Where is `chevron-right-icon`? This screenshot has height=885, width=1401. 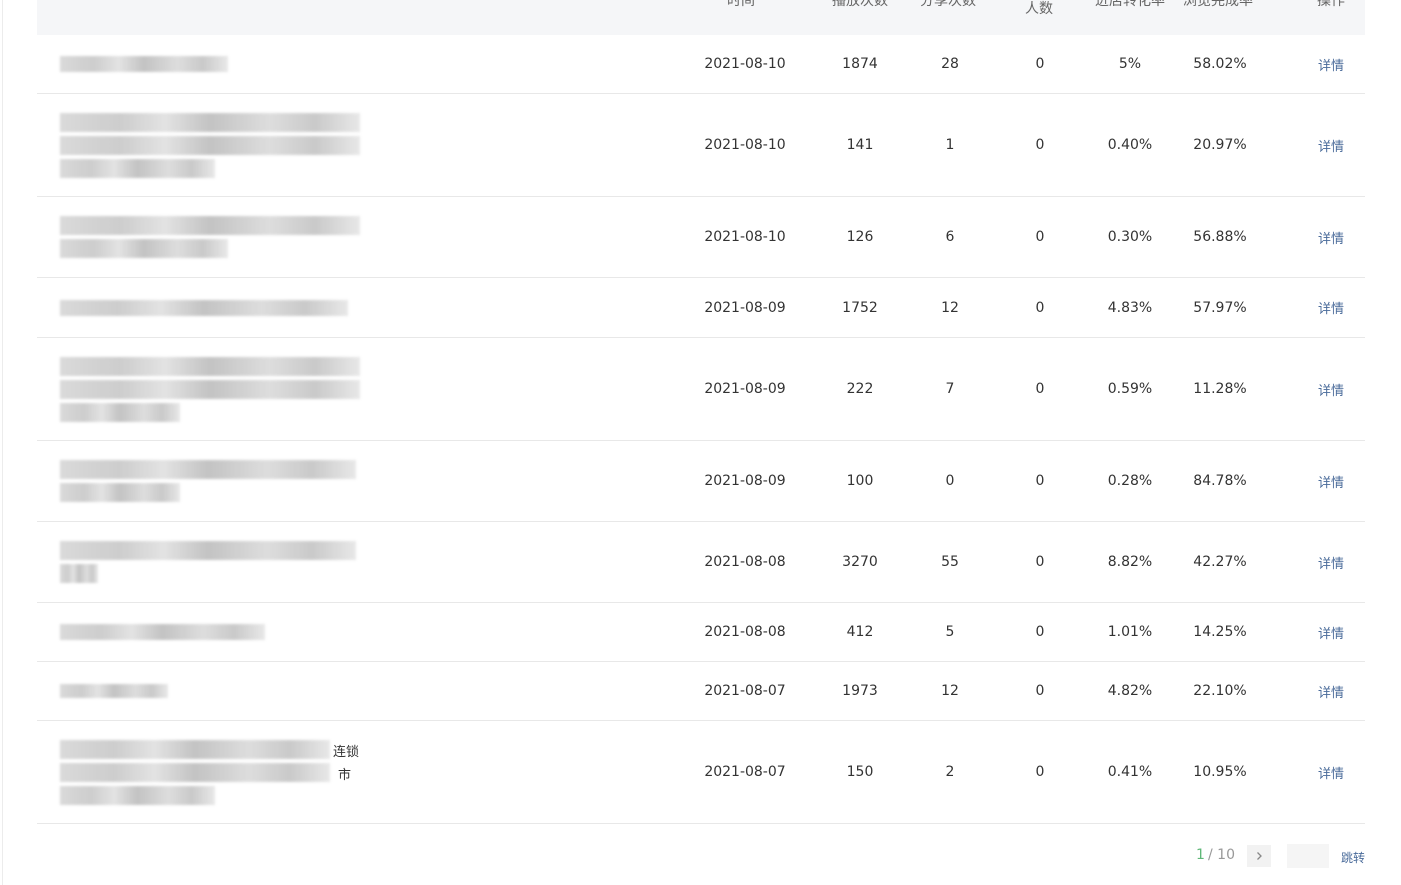 chevron-right-icon is located at coordinates (1259, 856).